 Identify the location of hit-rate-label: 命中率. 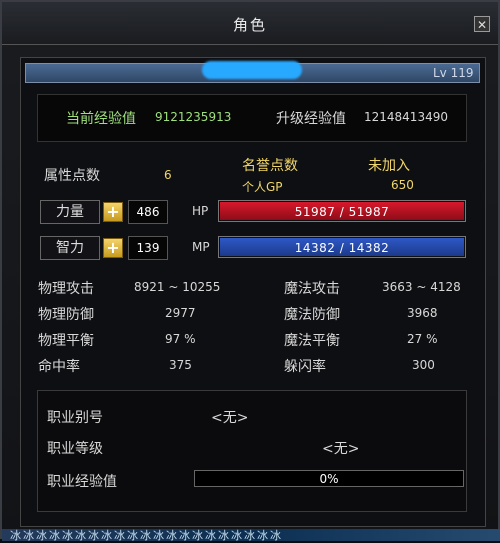
(59, 367).